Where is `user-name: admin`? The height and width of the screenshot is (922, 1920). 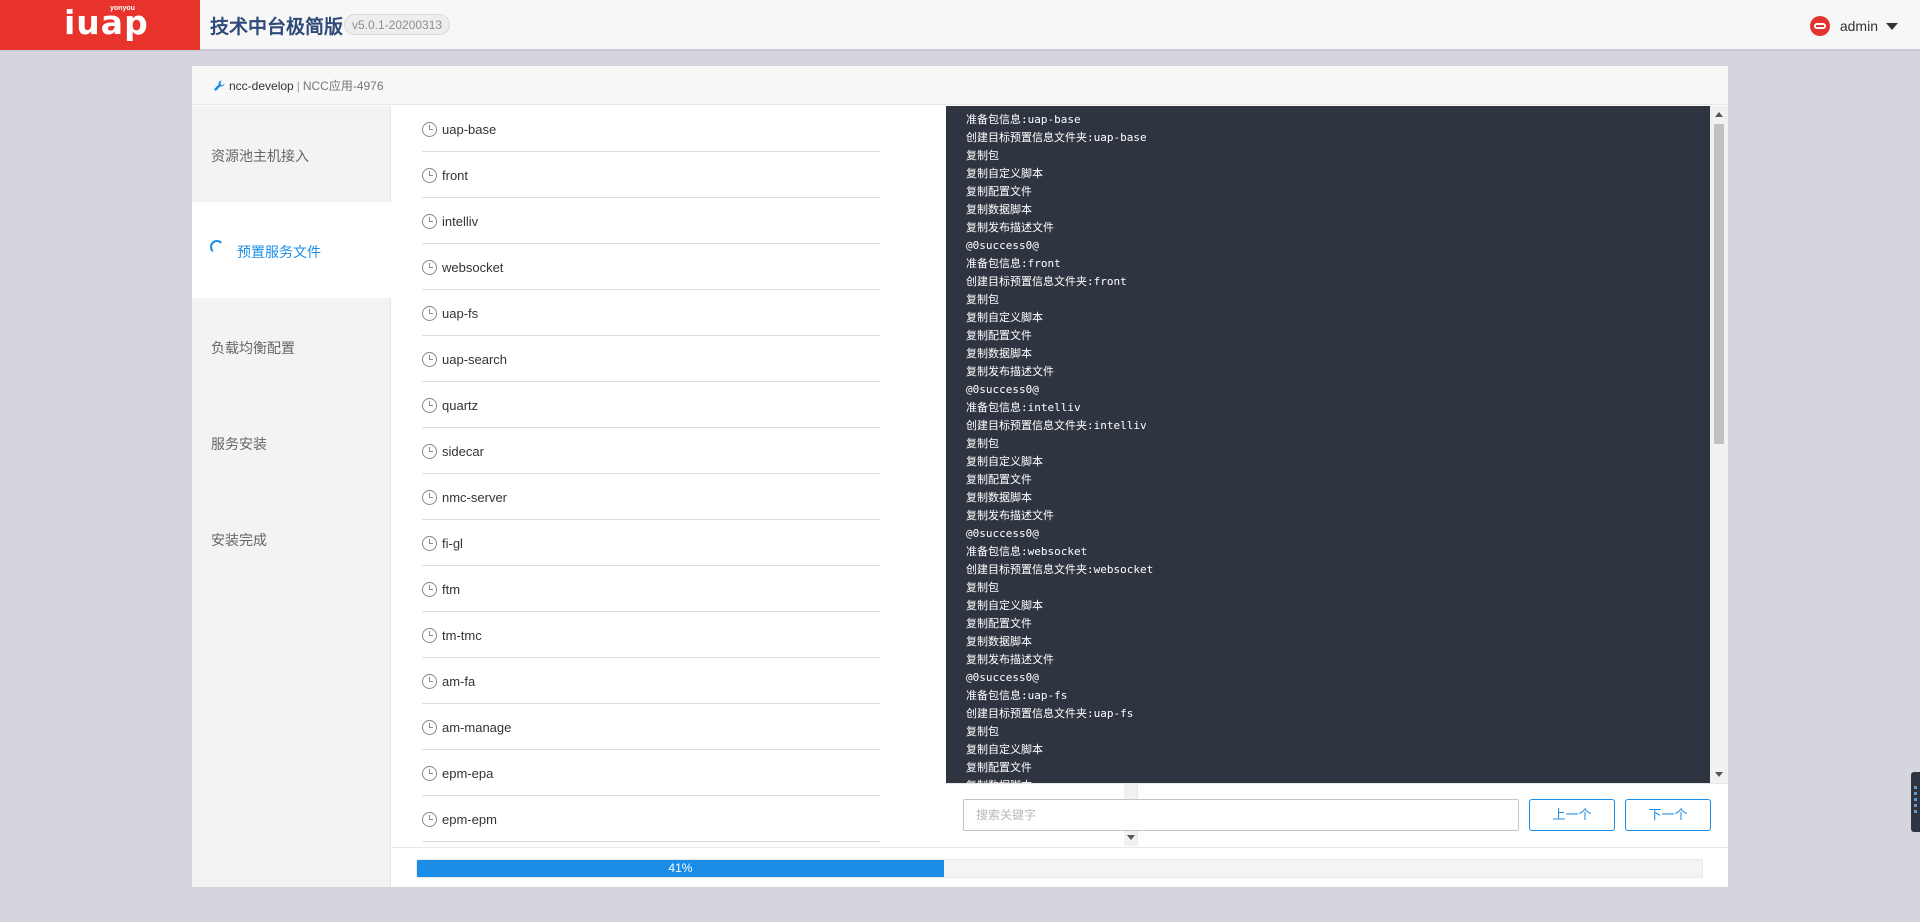 user-name: admin is located at coordinates (1858, 26).